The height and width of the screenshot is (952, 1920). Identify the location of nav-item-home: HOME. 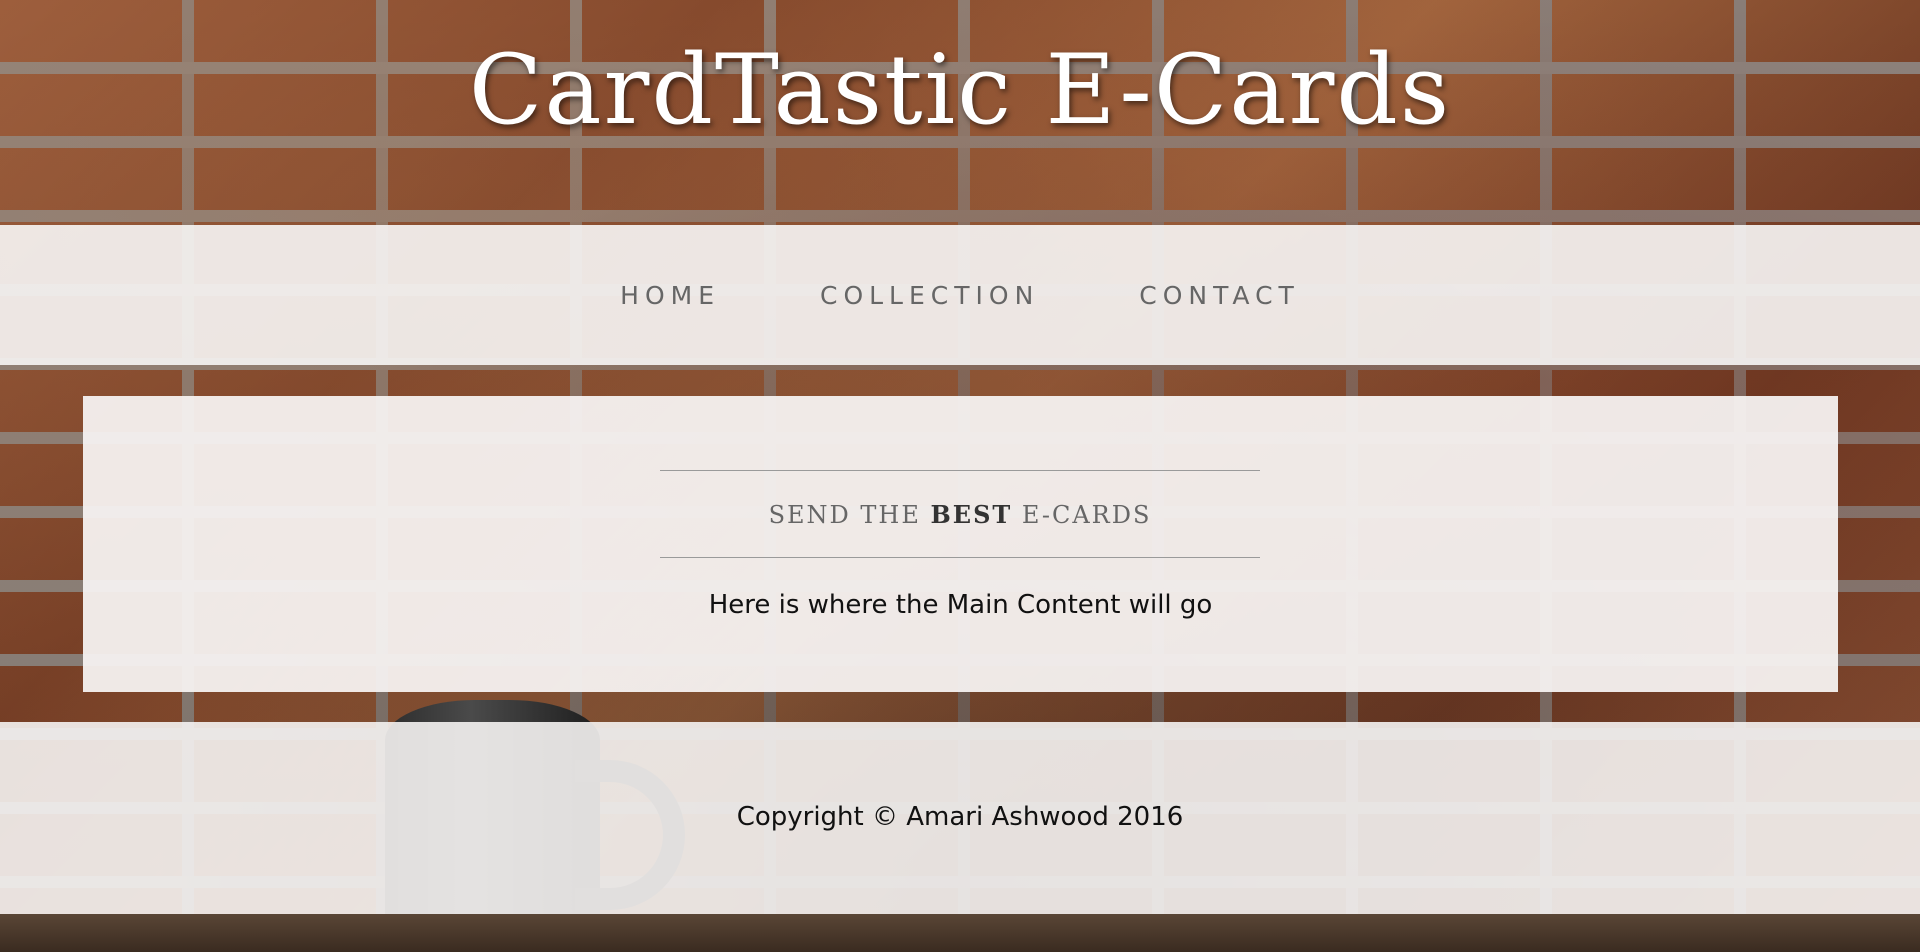
(670, 295).